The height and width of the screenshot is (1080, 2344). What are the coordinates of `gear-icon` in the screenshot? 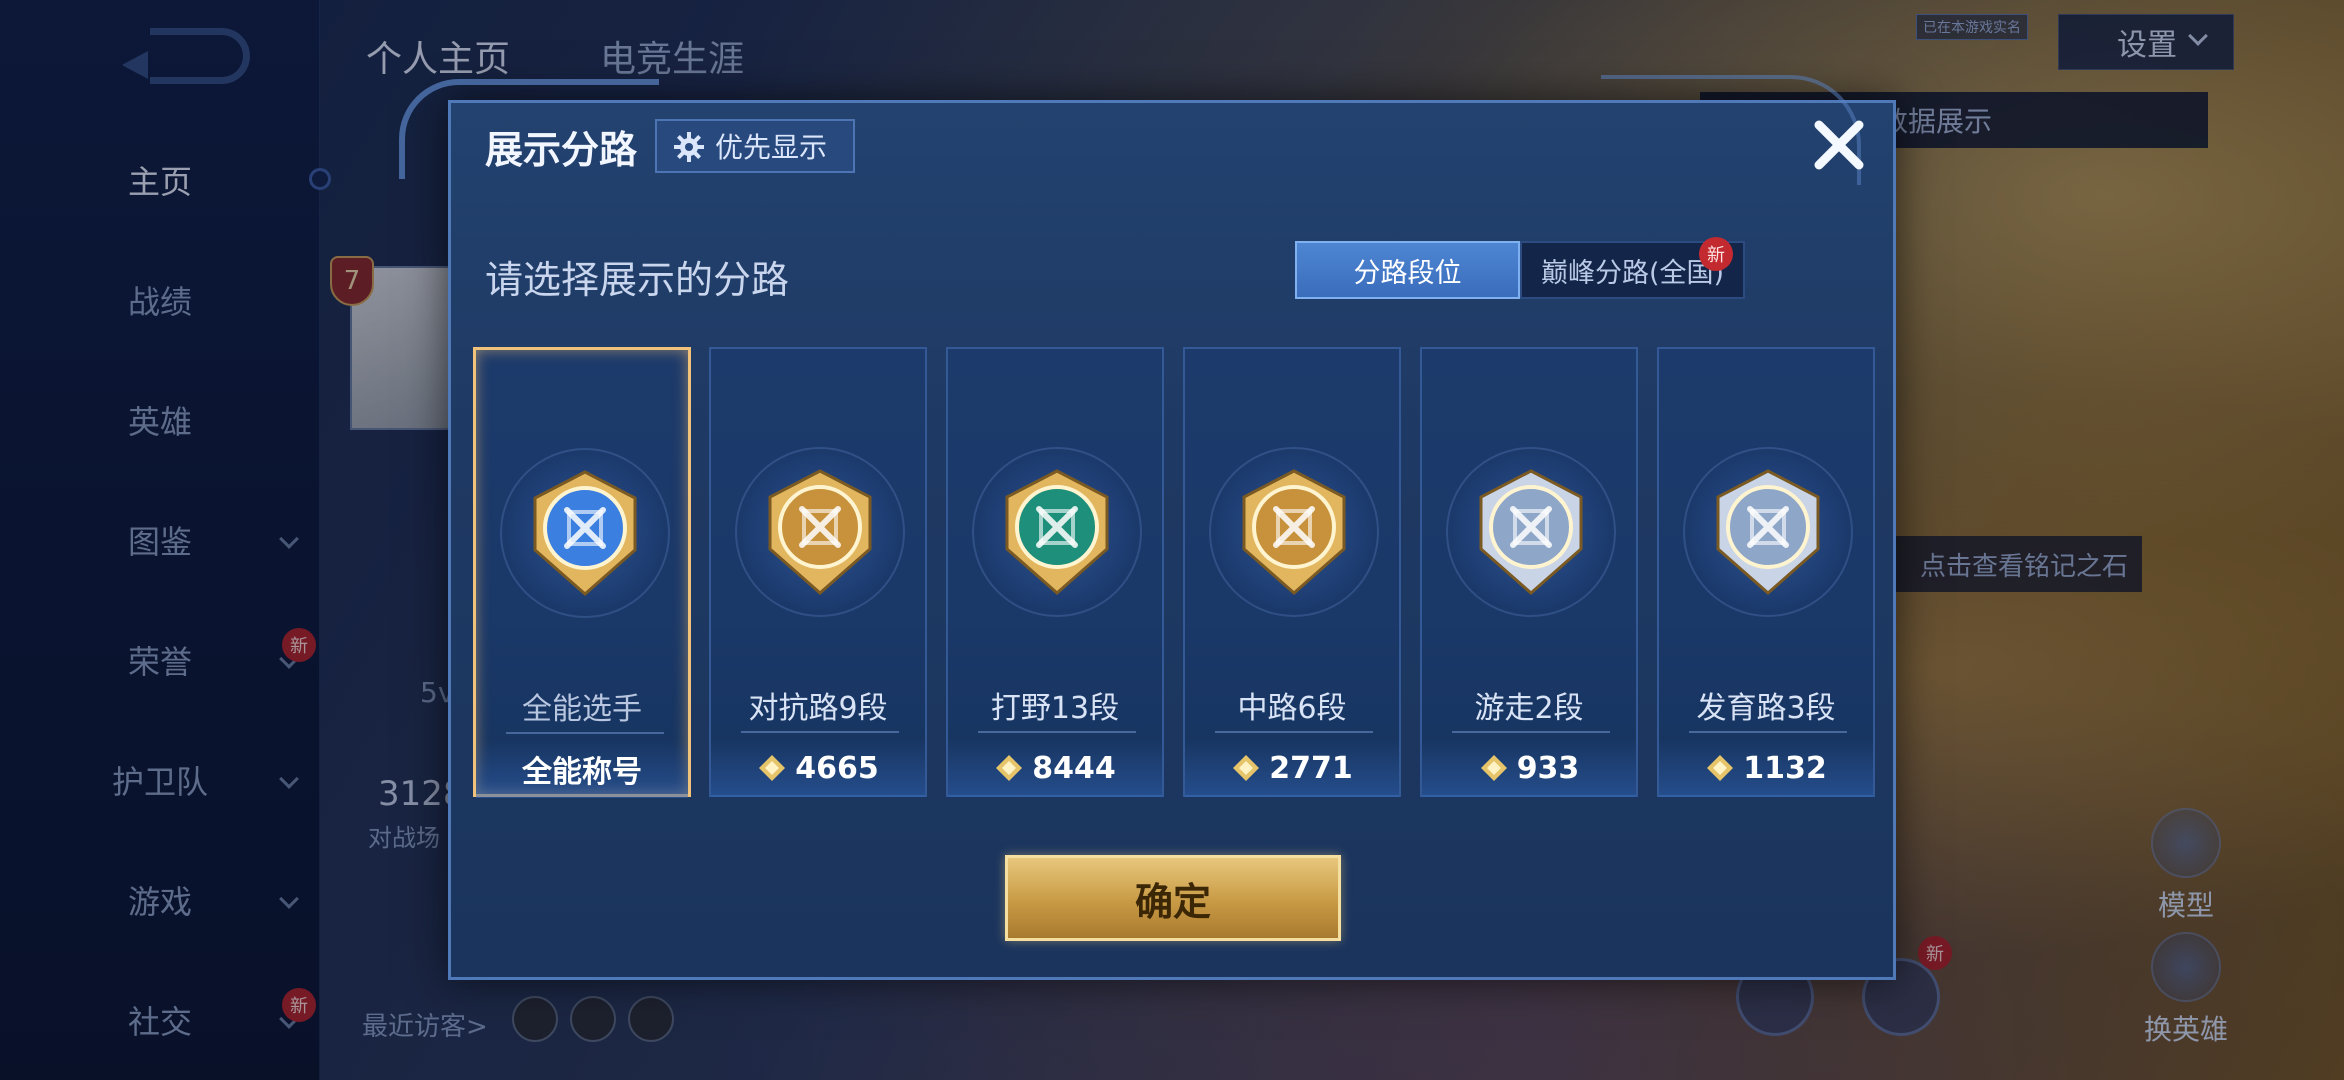 It's located at (689, 147).